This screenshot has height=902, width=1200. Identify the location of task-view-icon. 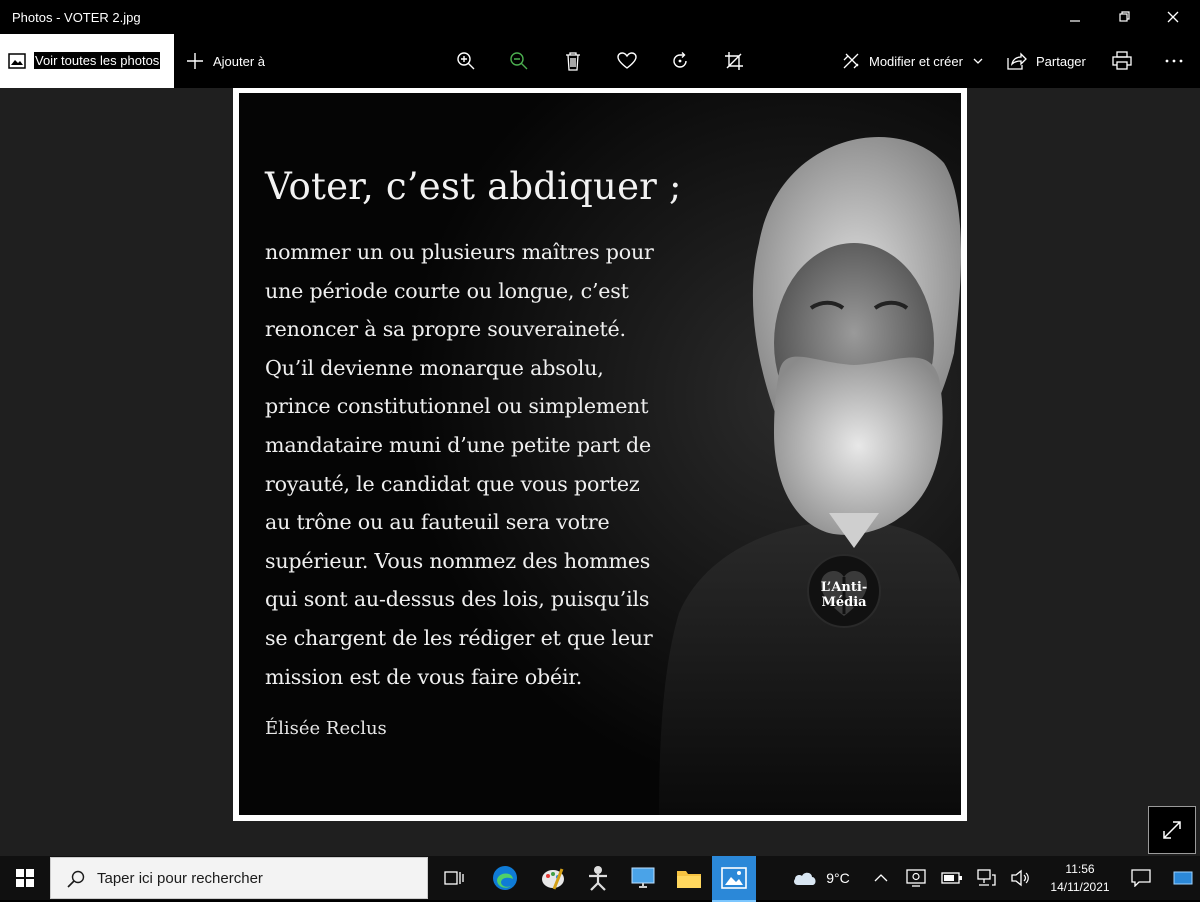
(454, 878).